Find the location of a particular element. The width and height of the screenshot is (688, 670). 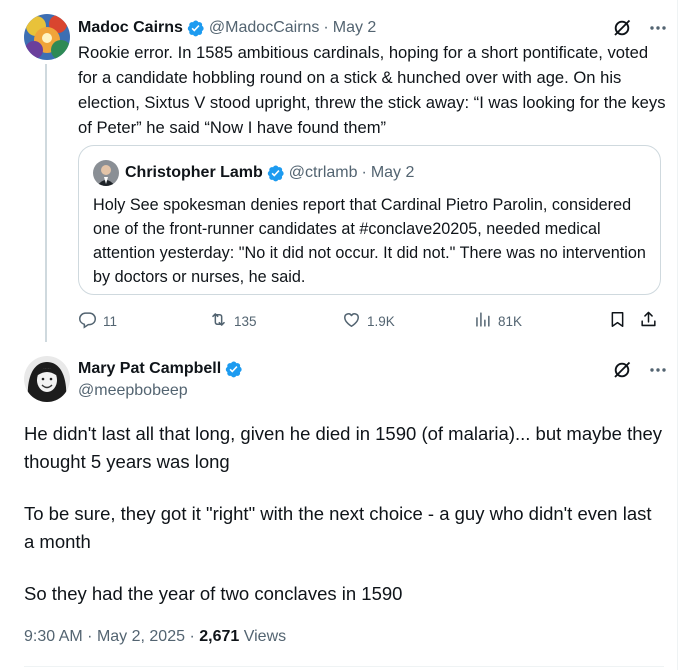

tweet-date: May 2 is located at coordinates (355, 28).